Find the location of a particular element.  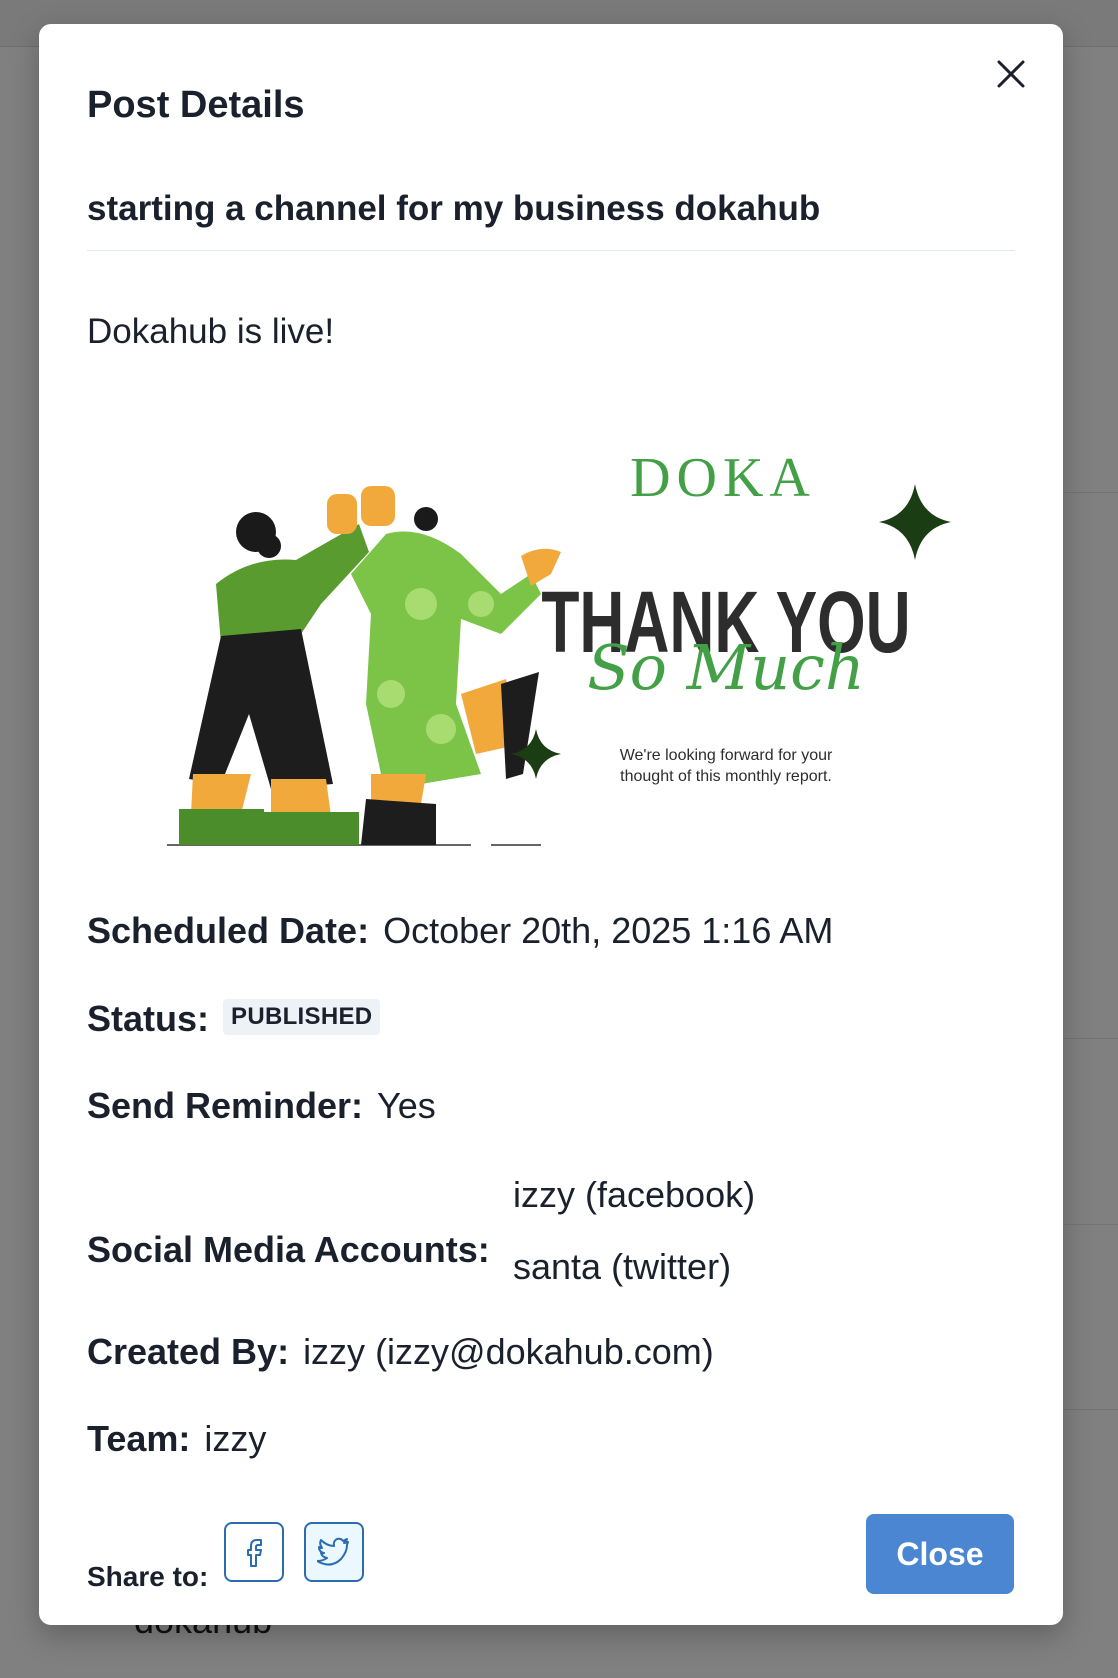

team-value: izzy is located at coordinates (235, 1438).